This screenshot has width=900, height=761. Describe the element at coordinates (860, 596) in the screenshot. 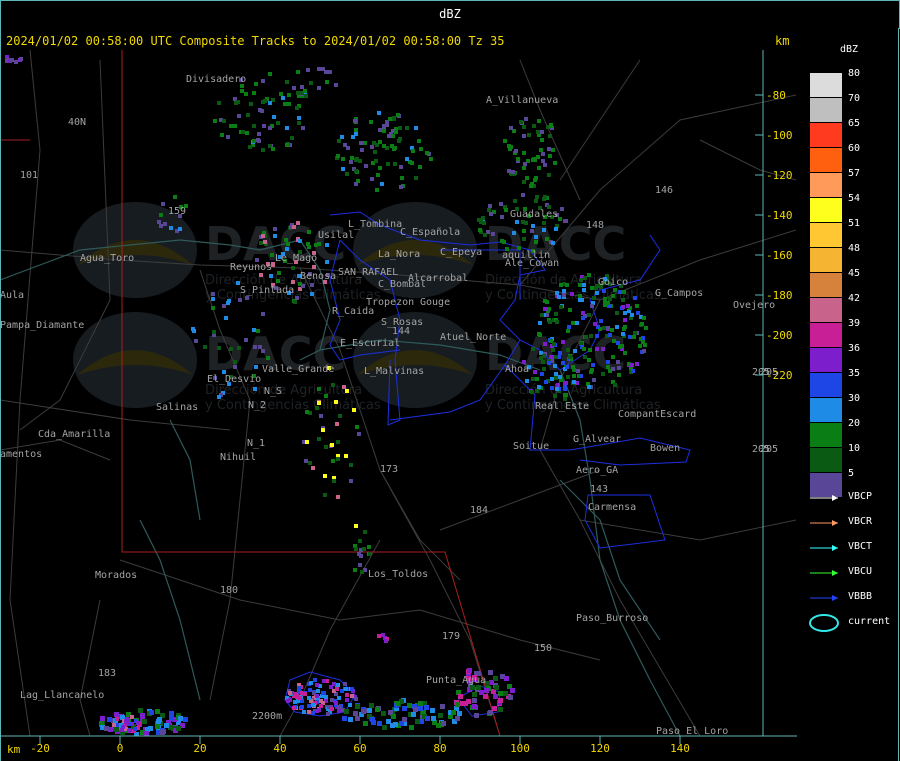

I see `legend-track-label: VBBB` at that location.